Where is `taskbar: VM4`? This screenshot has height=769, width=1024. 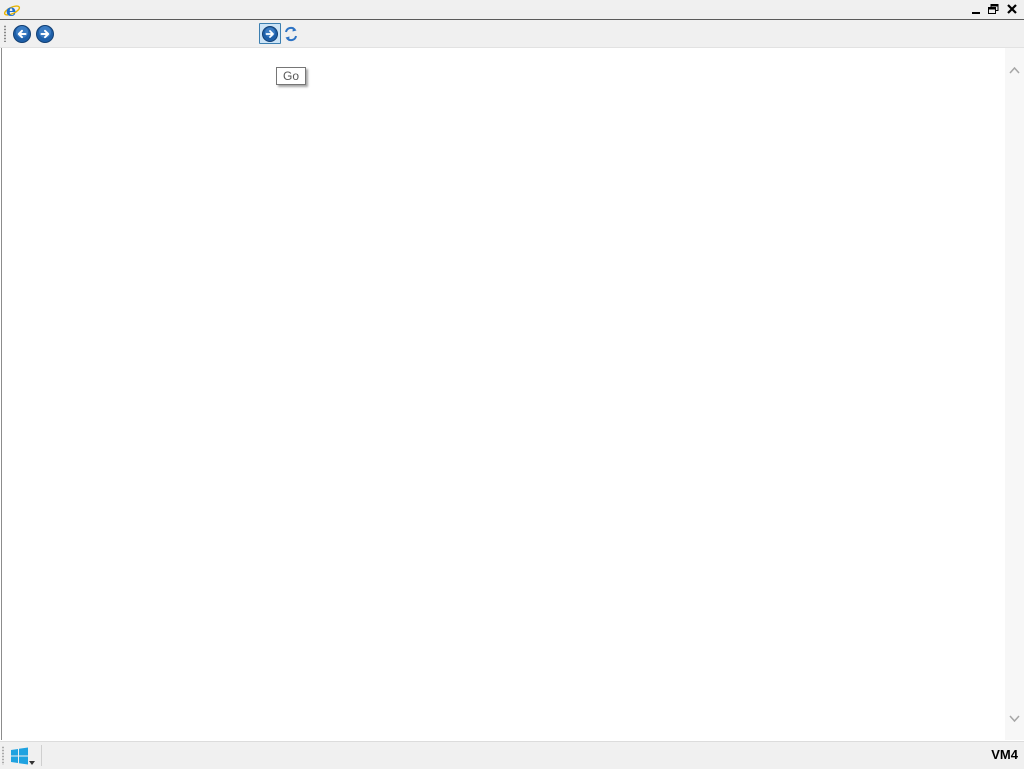
taskbar: VM4 is located at coordinates (512, 755).